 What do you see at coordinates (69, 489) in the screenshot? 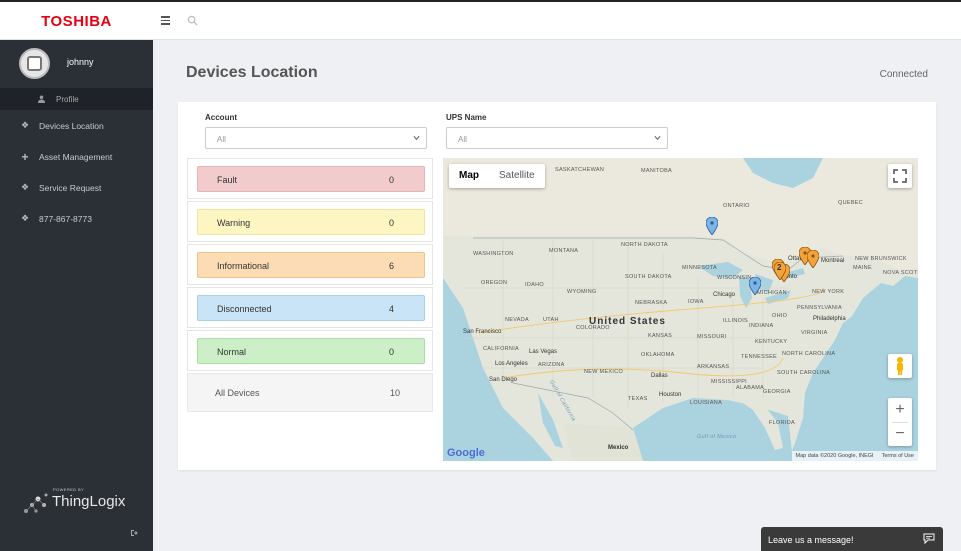
I see `powered-by-text: POWERED BY` at bounding box center [69, 489].